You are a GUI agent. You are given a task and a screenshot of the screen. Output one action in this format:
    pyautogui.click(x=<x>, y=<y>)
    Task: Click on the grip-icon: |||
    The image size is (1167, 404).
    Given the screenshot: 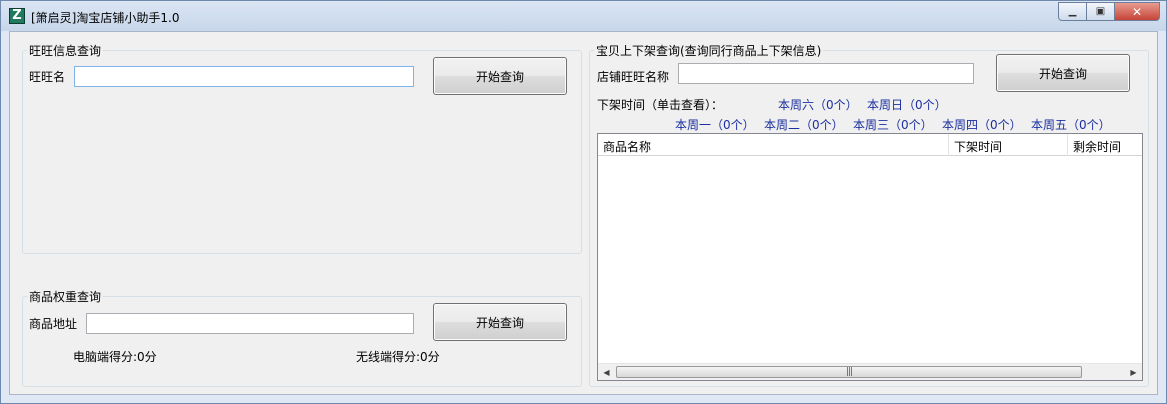 What is the action you would take?
    pyautogui.click(x=849, y=372)
    